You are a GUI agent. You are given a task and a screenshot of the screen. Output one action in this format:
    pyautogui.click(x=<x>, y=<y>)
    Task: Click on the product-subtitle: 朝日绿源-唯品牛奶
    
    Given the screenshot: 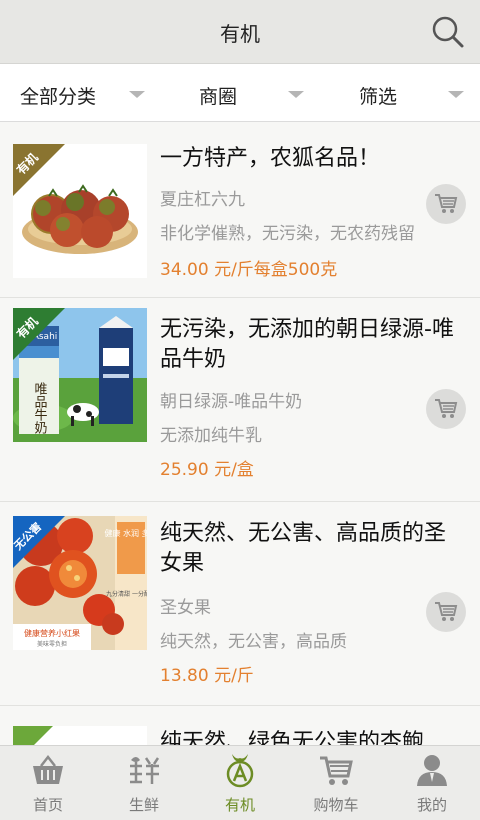 What is the action you would take?
    pyautogui.click(x=231, y=402)
    